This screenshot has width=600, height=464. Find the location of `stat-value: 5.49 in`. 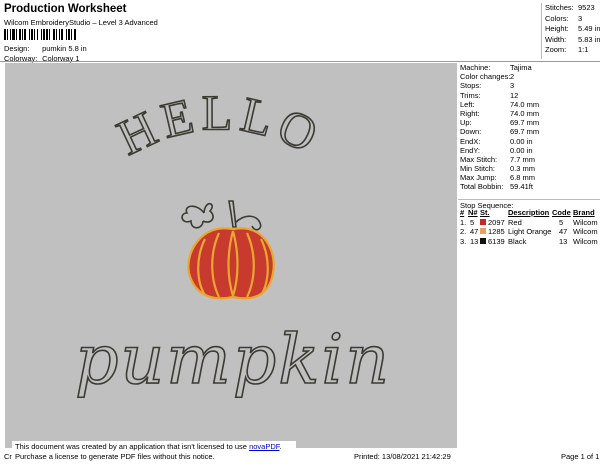

stat-value: 5.49 in is located at coordinates (589, 29).